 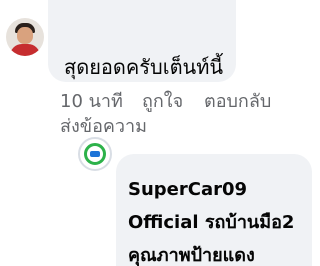 I want to click on commenter-avatar, so click(x=25, y=37).